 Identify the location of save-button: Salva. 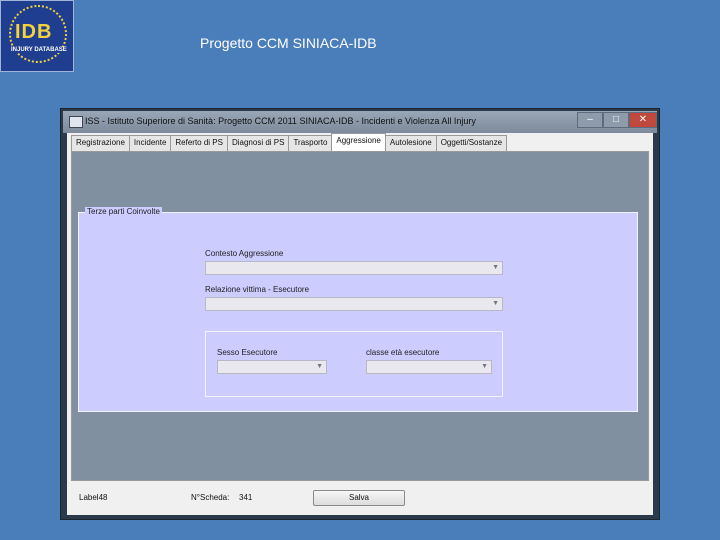
(359, 498).